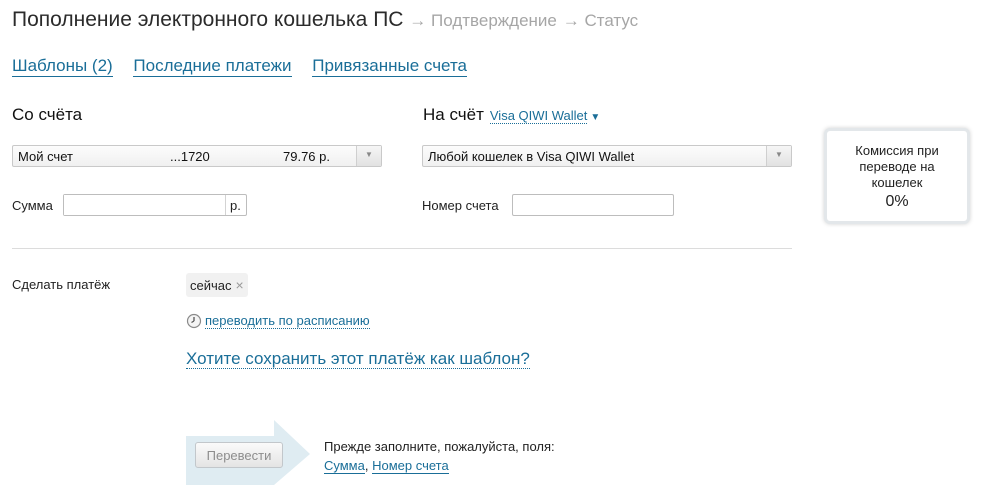 The width and height of the screenshot is (991, 485). Describe the element at coordinates (897, 182) in the screenshot. I see `commission-line-3: кошелек` at that location.